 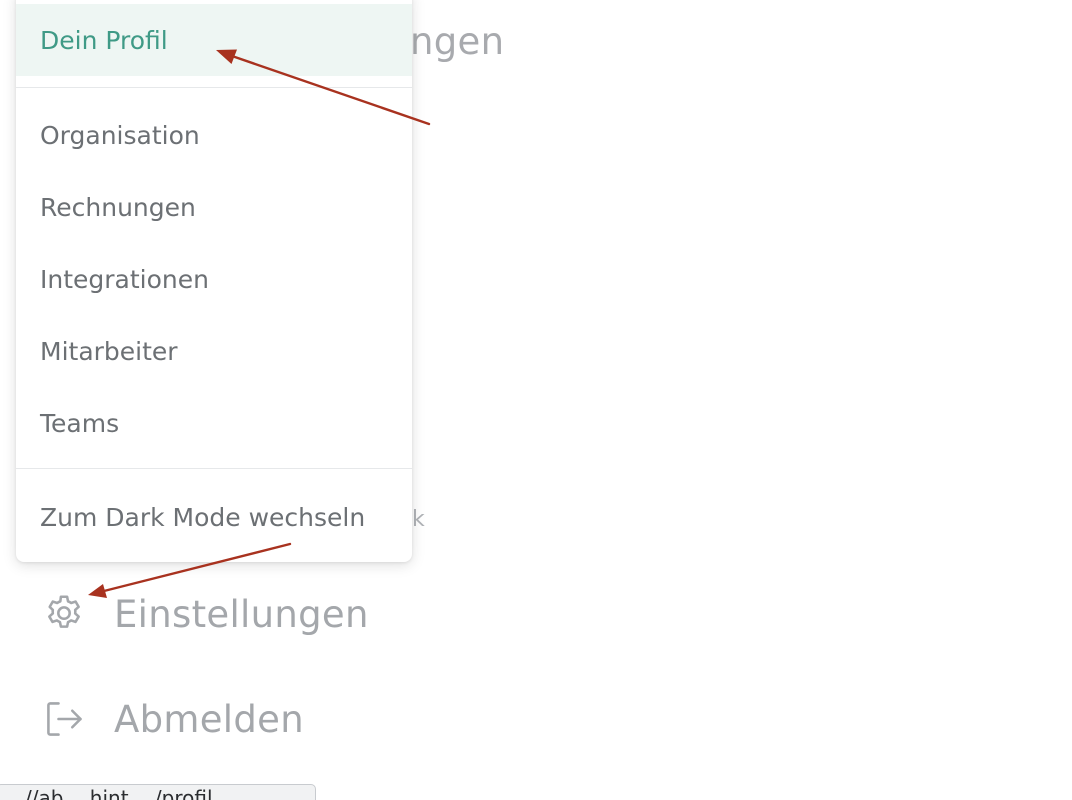 What do you see at coordinates (418, 519) in the screenshot?
I see `background-text-partial: k` at bounding box center [418, 519].